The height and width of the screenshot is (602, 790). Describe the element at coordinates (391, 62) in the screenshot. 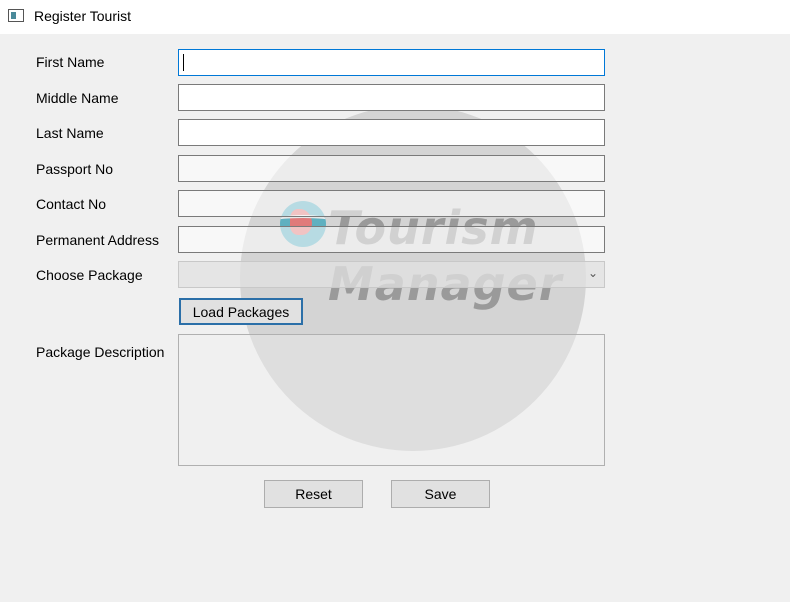

I see `first-name-field` at that location.